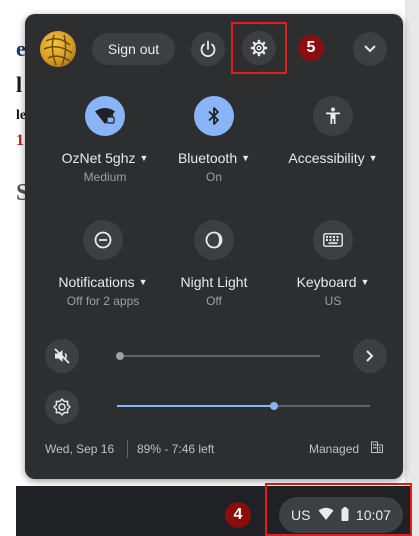 This screenshot has width=419, height=536. Describe the element at coordinates (214, 140) in the screenshot. I see `tile-bluetooth: Bluetooth ▼ On` at that location.